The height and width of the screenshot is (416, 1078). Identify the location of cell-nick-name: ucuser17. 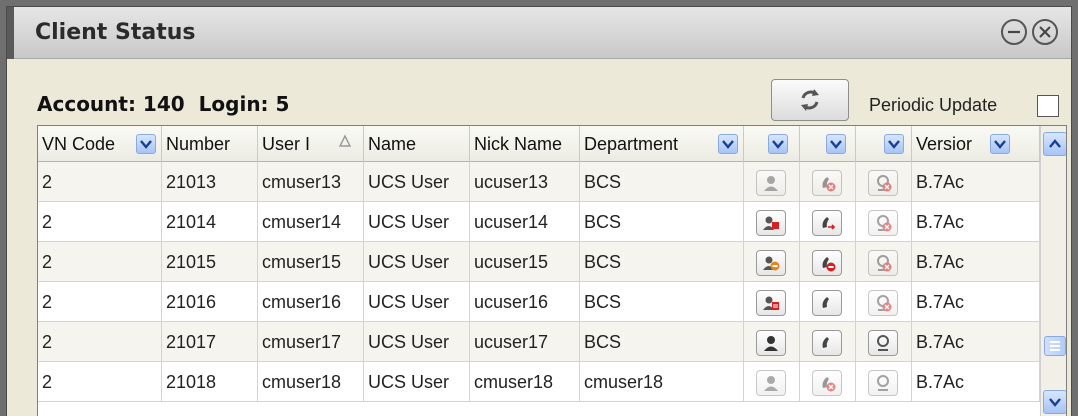
(525, 342).